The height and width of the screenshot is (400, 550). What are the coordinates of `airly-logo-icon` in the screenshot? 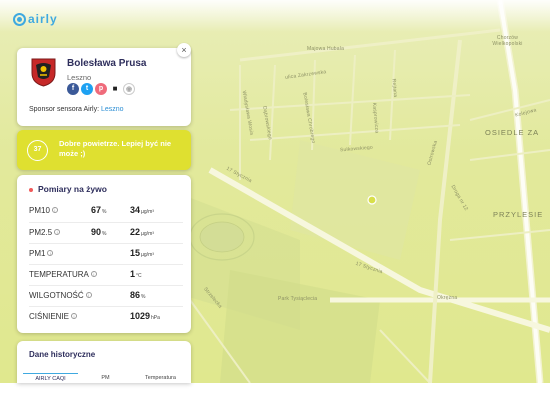 It's located at (19, 19).